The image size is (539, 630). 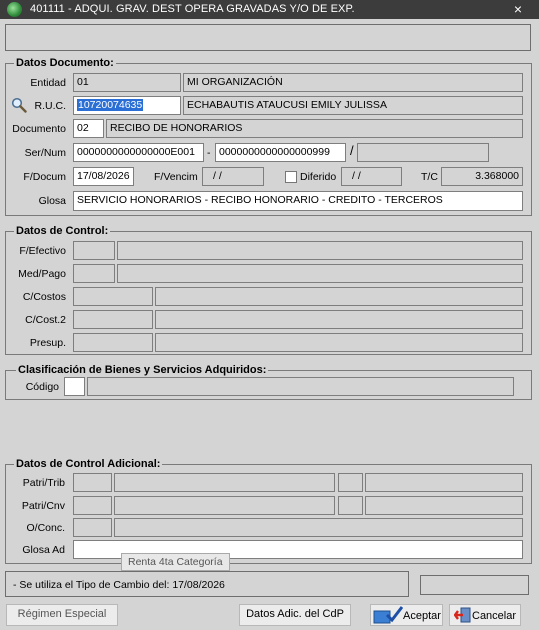 What do you see at coordinates (74, 386) in the screenshot?
I see `codigo-input` at bounding box center [74, 386].